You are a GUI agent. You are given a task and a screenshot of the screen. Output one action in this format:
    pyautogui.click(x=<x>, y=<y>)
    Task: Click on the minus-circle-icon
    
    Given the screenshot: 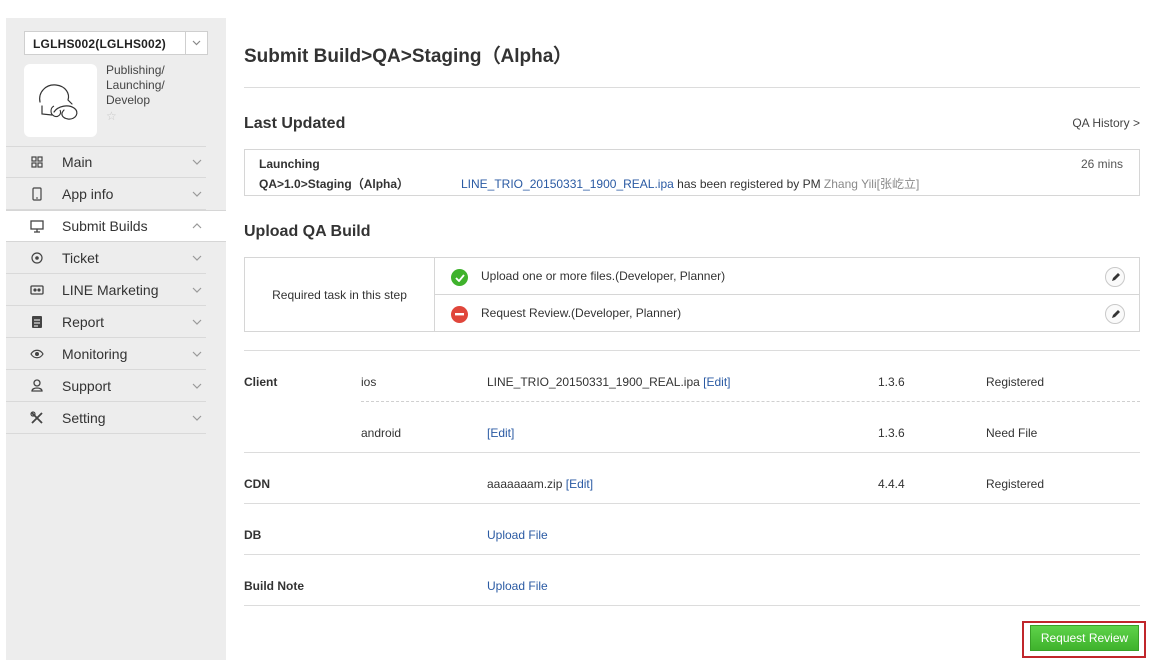 What is the action you would take?
    pyautogui.click(x=459, y=314)
    